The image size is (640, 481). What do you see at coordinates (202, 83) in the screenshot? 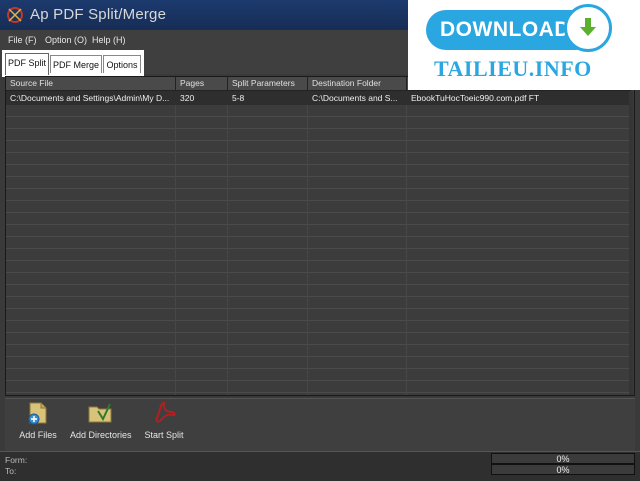
I see `column-header-pages: Pages` at bounding box center [202, 83].